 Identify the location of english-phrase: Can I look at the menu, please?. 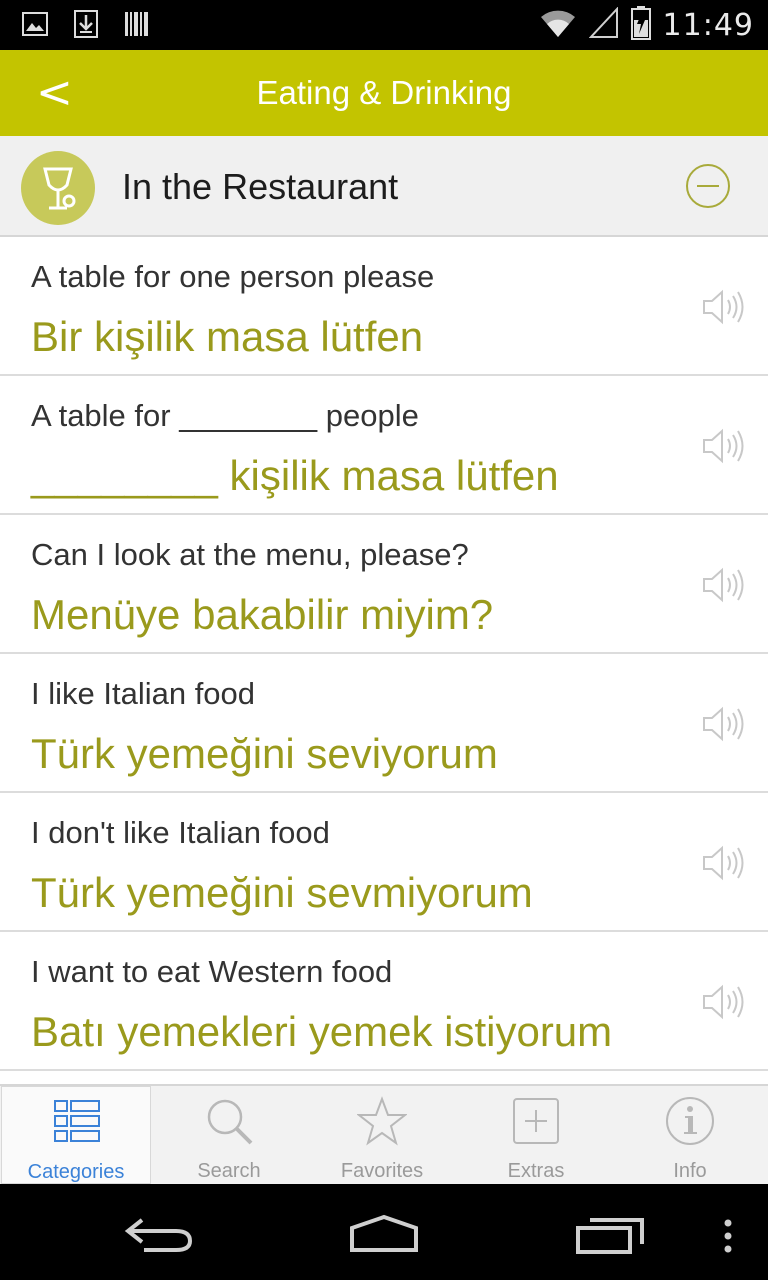
(250, 554).